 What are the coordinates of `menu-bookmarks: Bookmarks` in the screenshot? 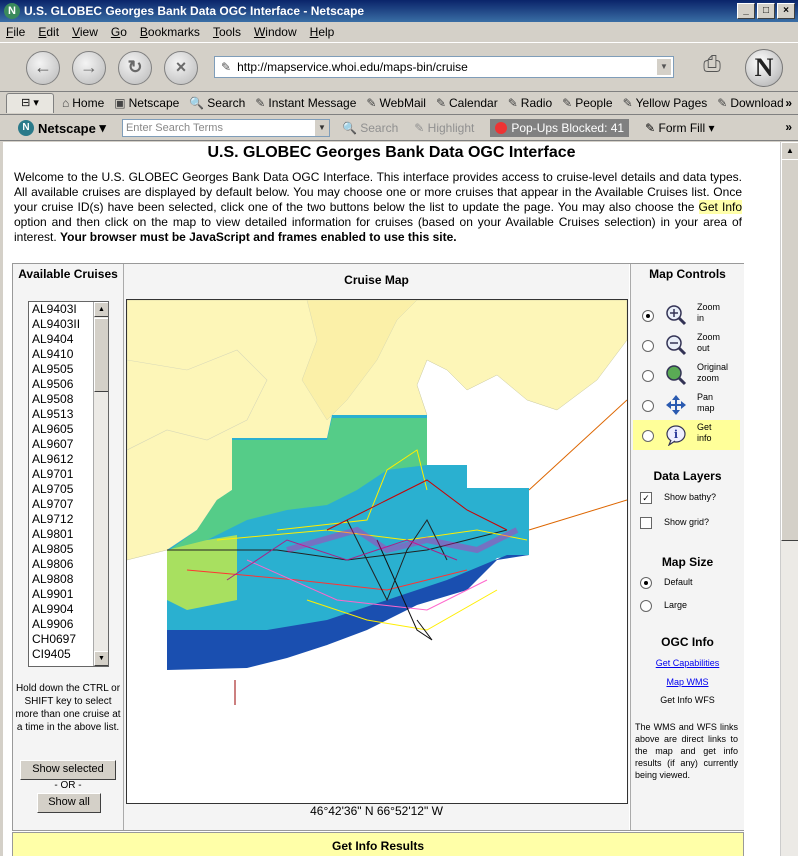 It's located at (170, 32).